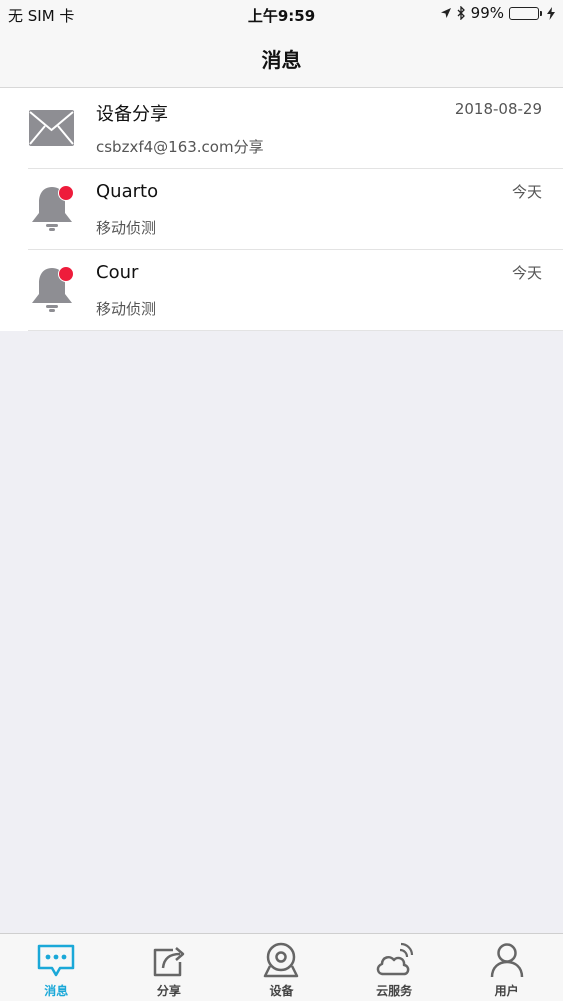 The width and height of the screenshot is (563, 1001). I want to click on row-divider, so click(295, 330).